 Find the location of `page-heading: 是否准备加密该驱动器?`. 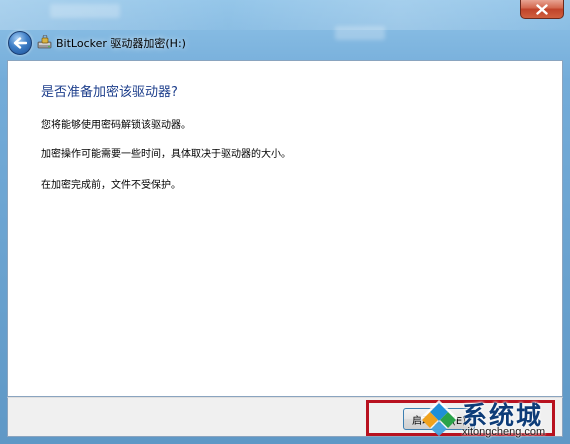

page-heading: 是否准备加密该驱动器? is located at coordinates (109, 92).